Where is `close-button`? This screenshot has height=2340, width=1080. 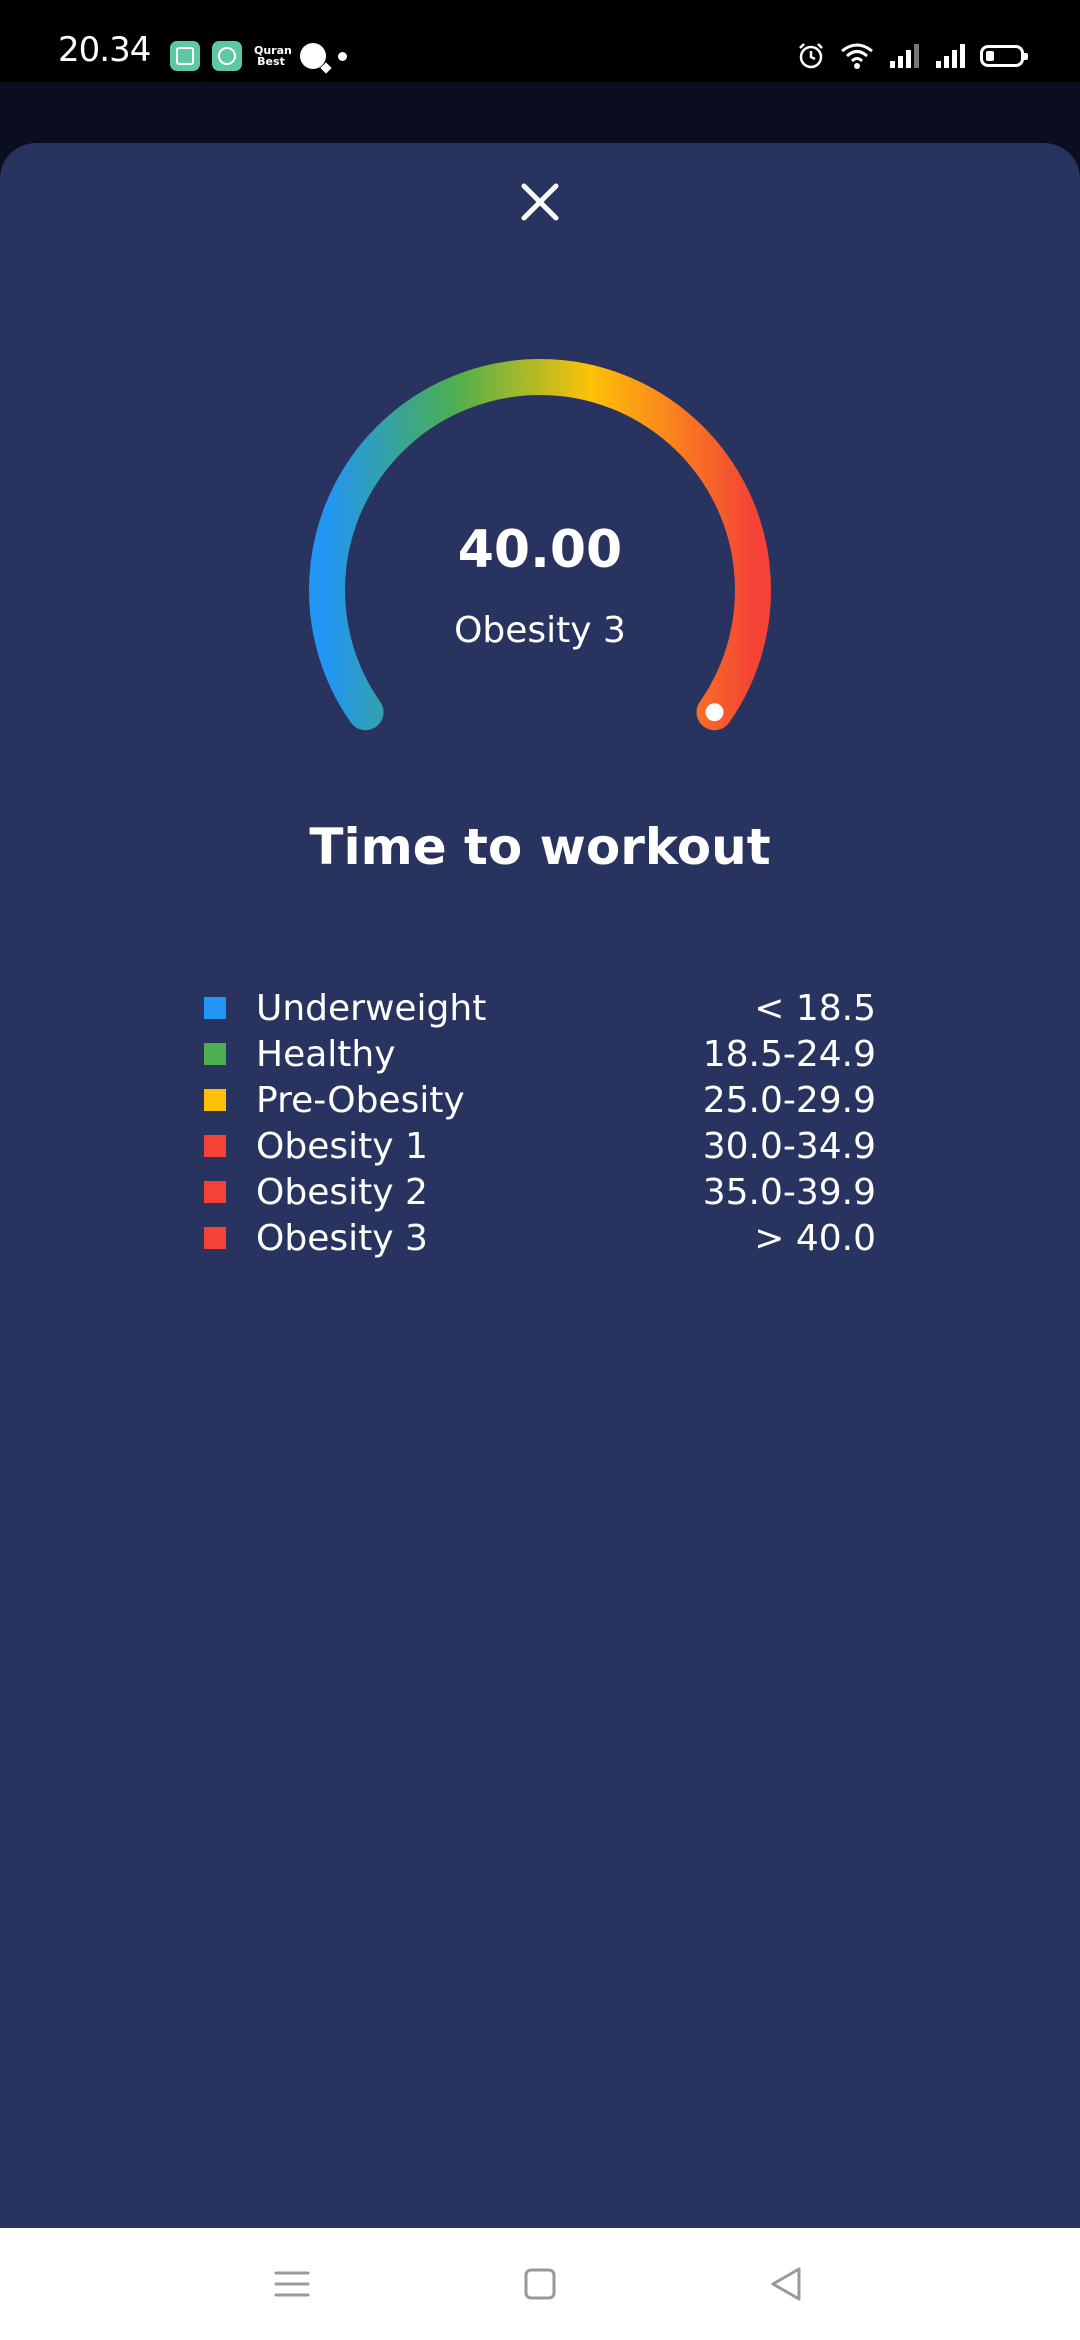
close-button is located at coordinates (540, 202).